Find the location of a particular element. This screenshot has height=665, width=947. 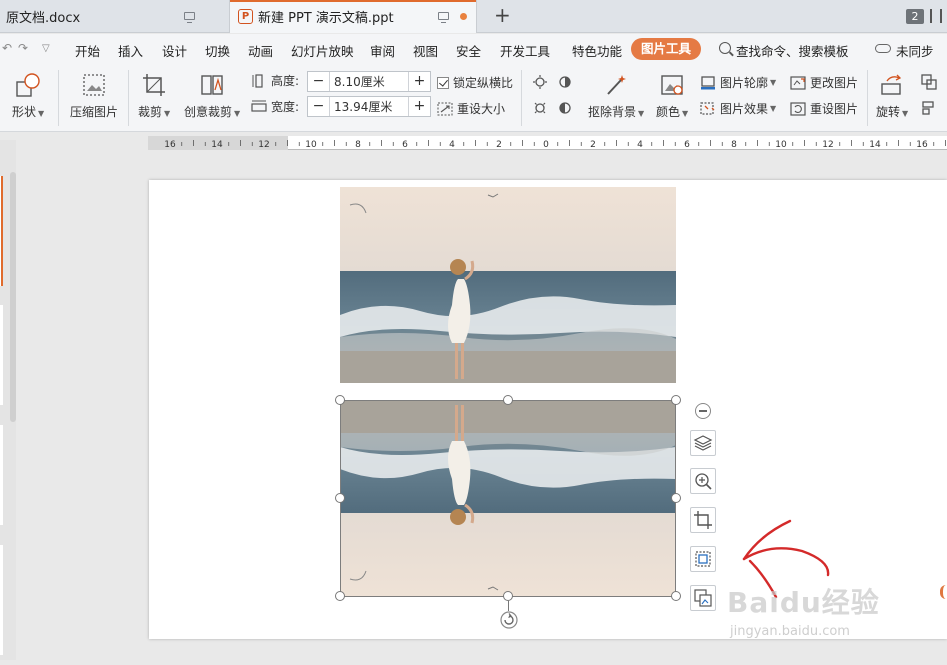

picture-outline-icon is located at coordinates (708, 82).